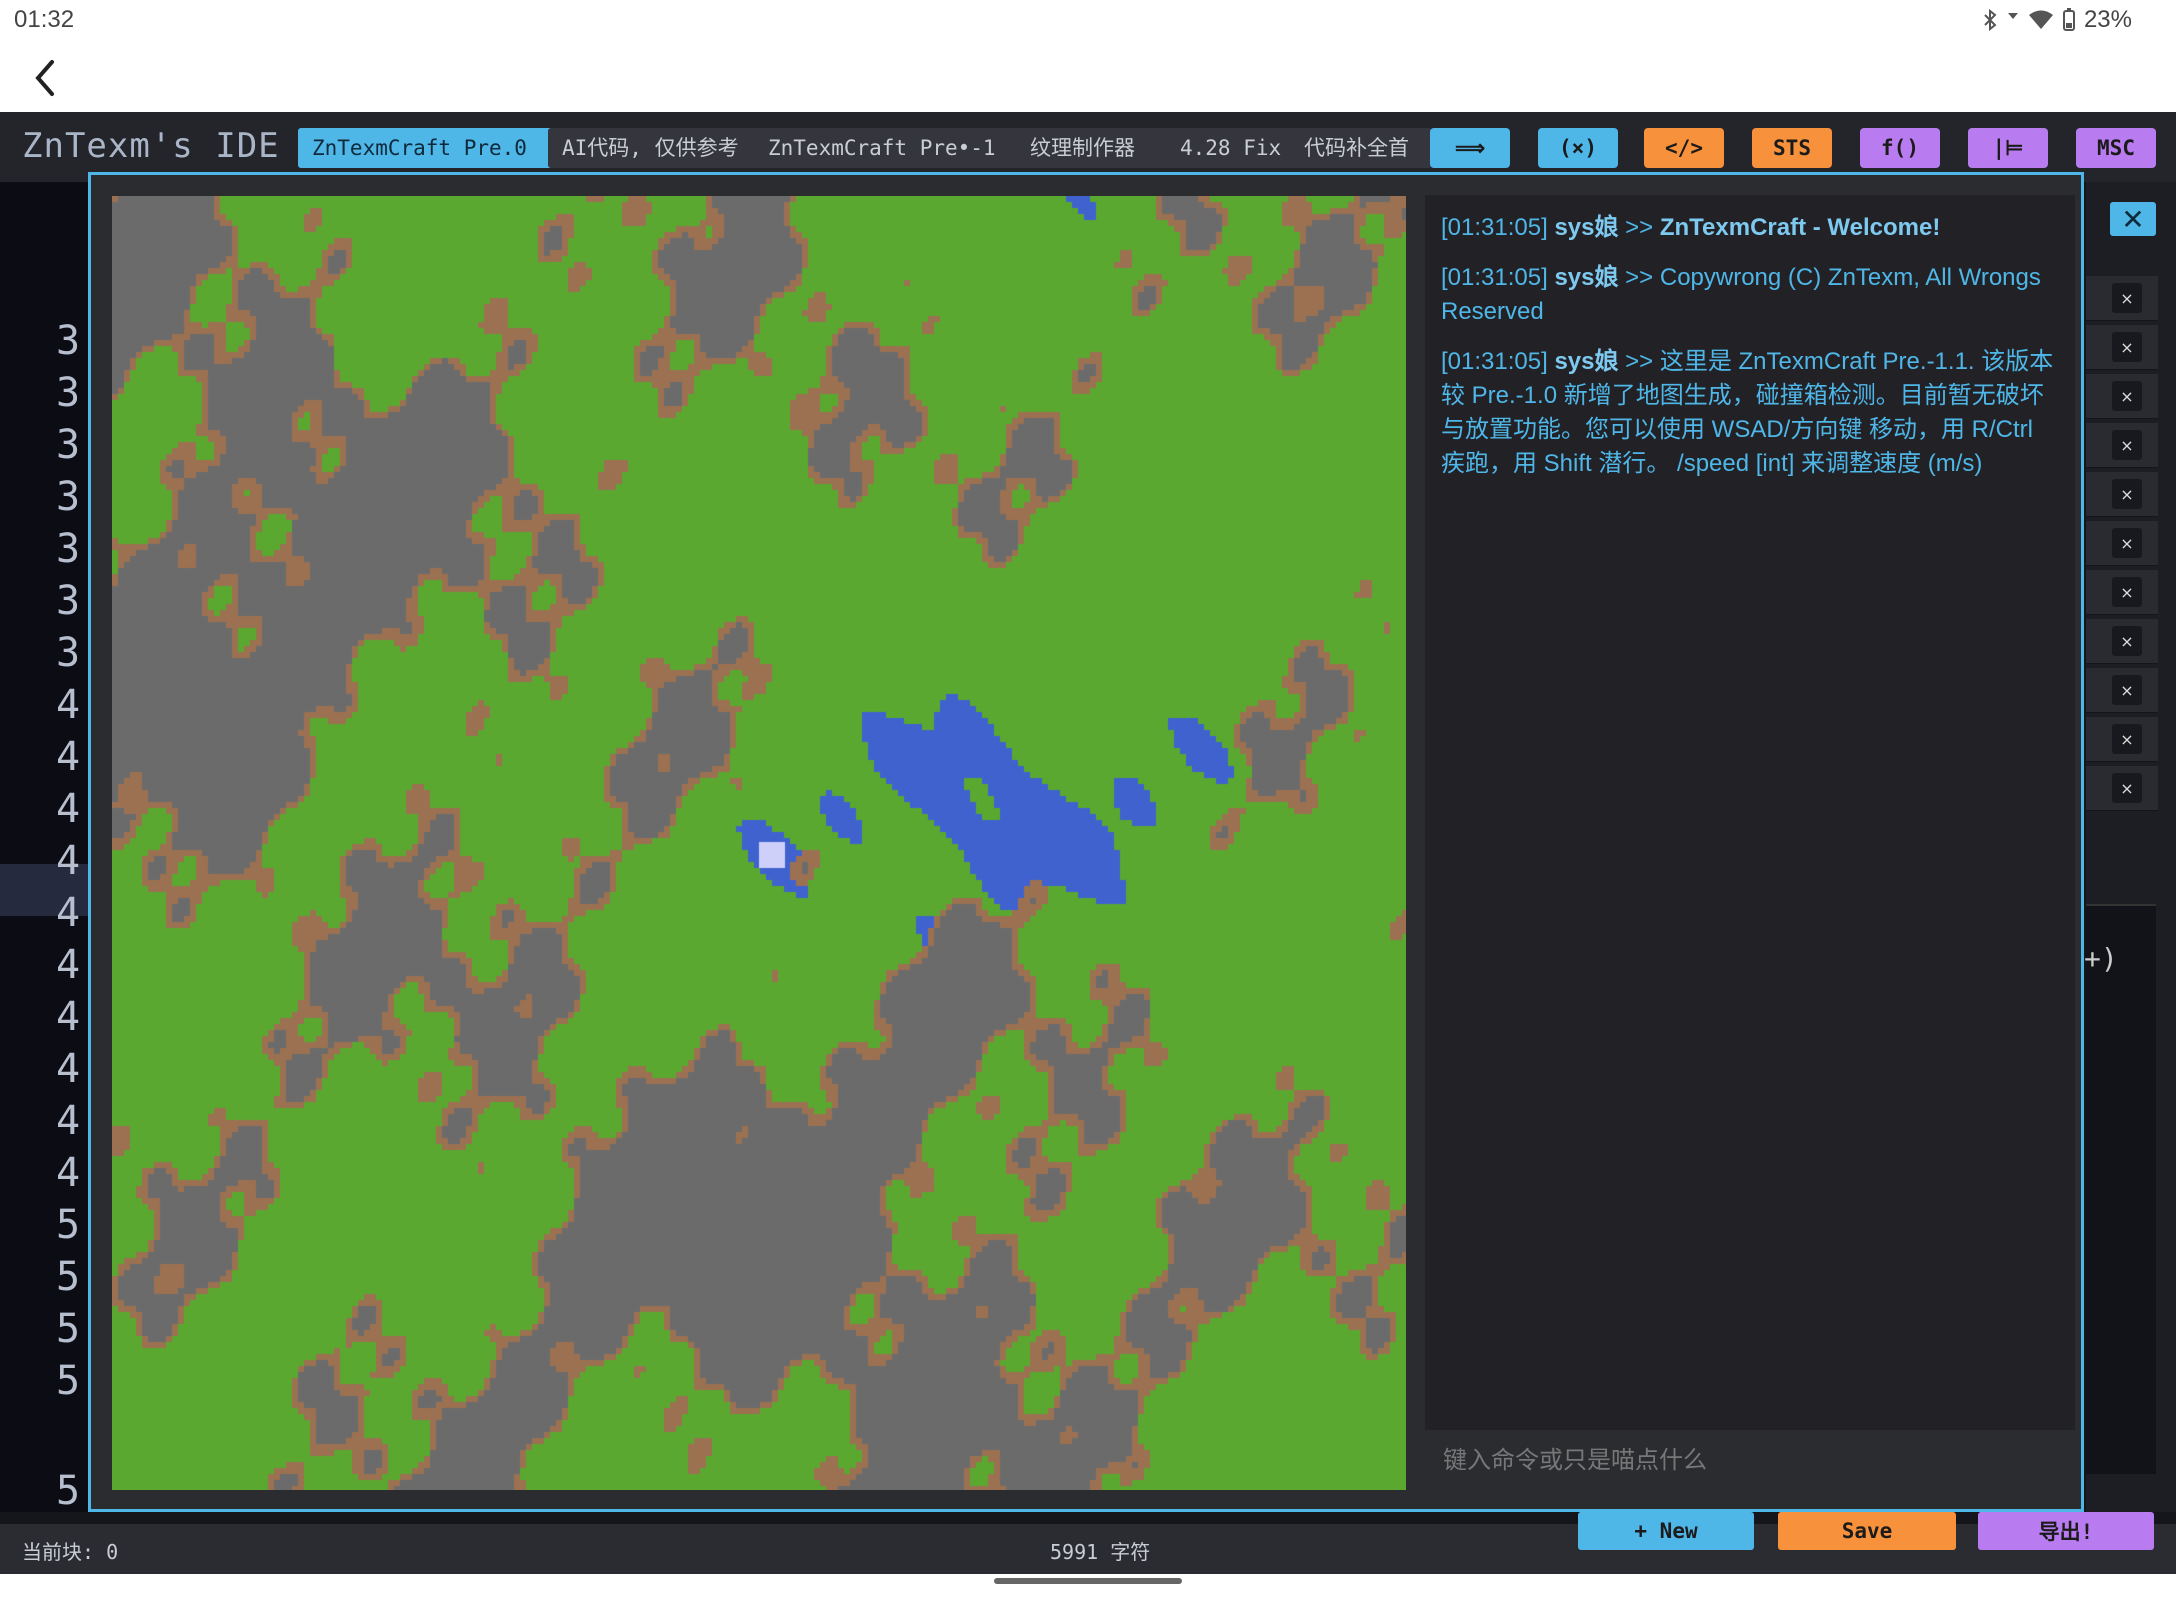  Describe the element at coordinates (151, 146) in the screenshot. I see `ide-title: ZnTexm's IDE` at that location.